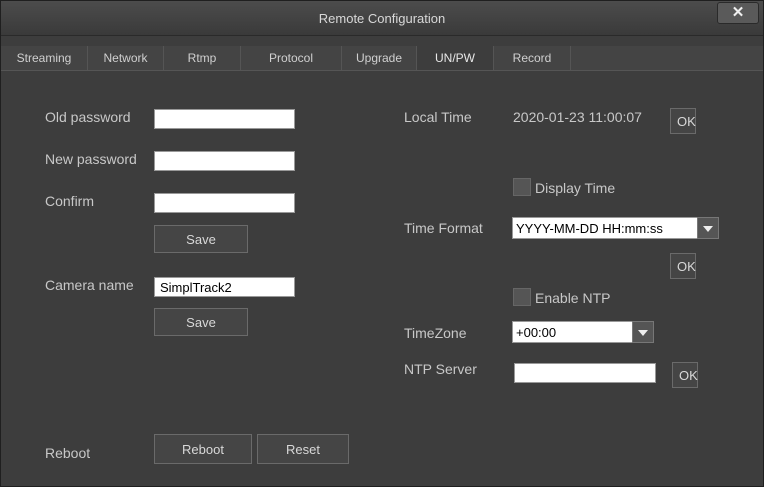 This screenshot has width=764, height=487. What do you see at coordinates (91, 159) in the screenshot?
I see `new-password-label: New password` at bounding box center [91, 159].